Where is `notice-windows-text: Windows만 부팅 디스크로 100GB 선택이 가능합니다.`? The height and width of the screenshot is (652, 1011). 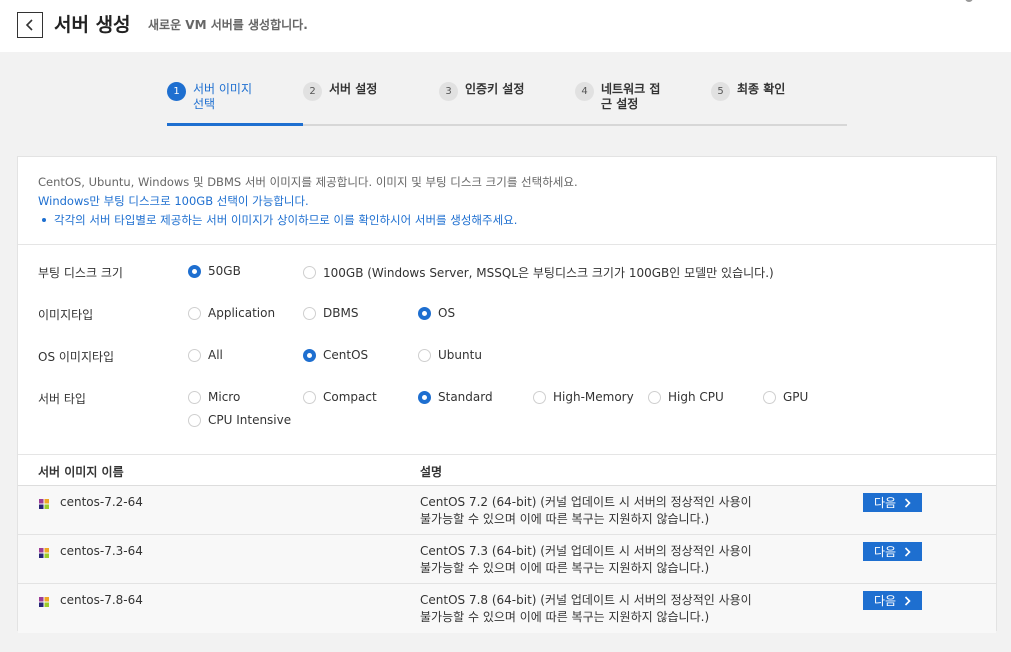 notice-windows-text: Windows만 부팅 디스크로 100GB 선택이 가능합니다. is located at coordinates (173, 201).